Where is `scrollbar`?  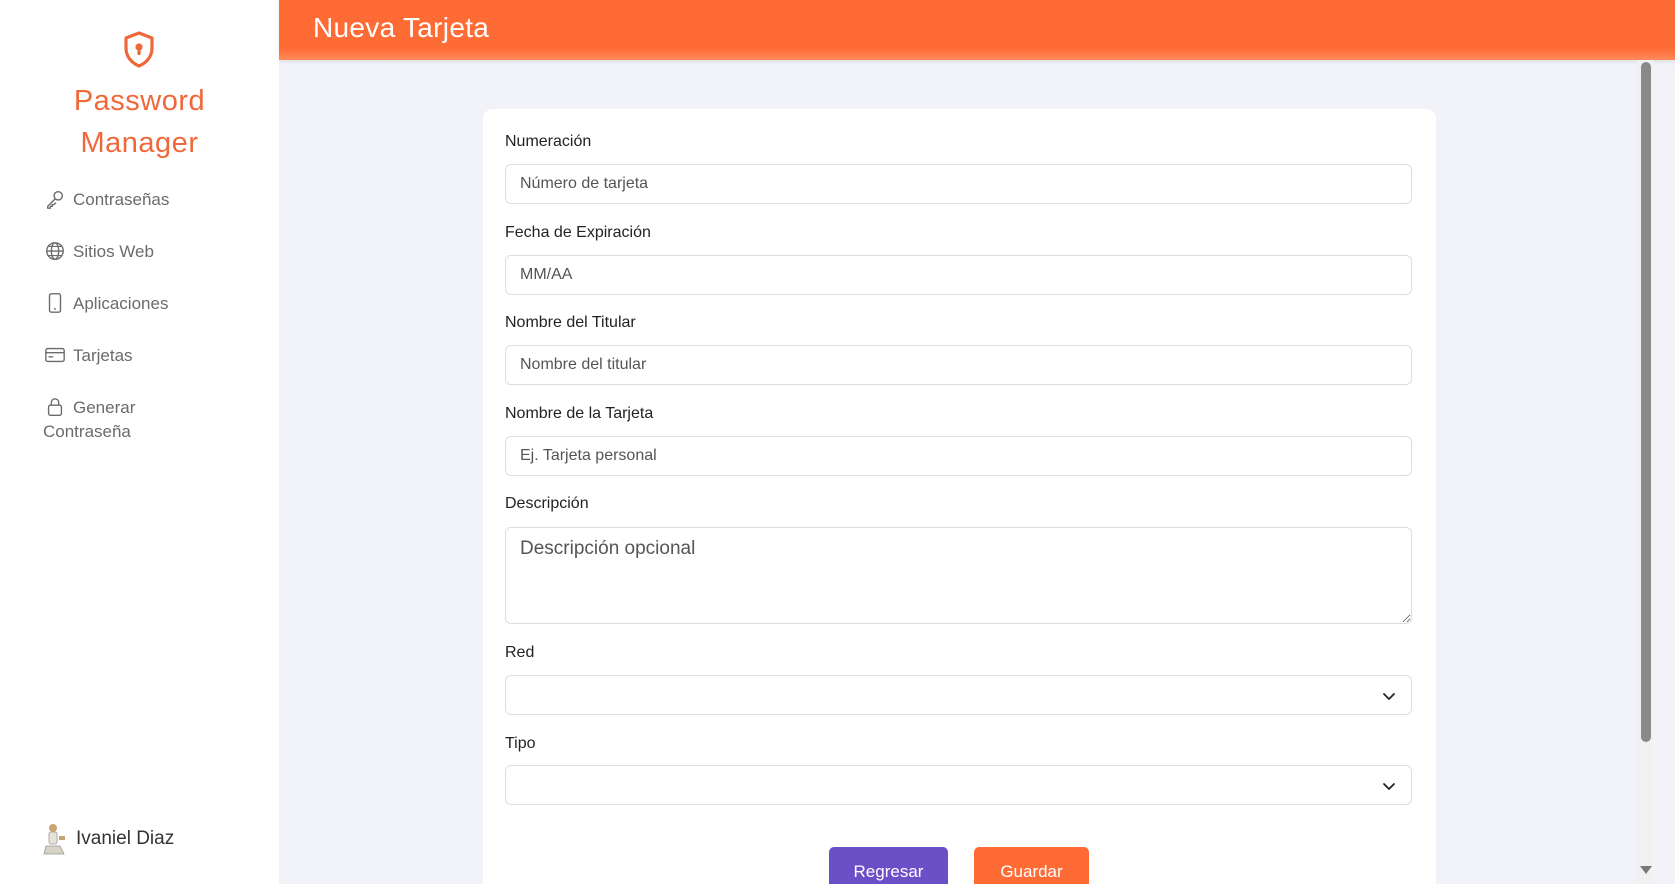
scrollbar is located at coordinates (1645, 472).